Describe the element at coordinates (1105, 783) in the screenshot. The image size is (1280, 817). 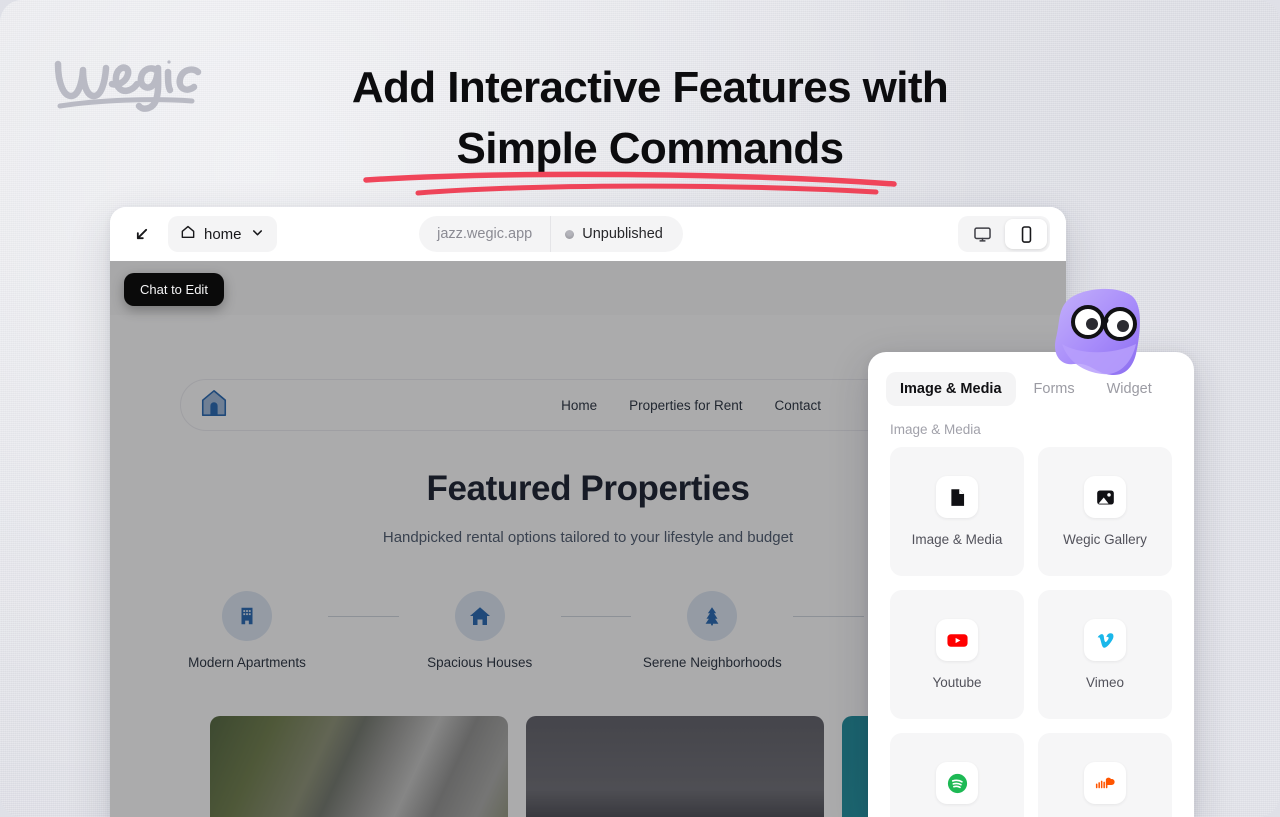
I see `soundcloud-icon` at that location.